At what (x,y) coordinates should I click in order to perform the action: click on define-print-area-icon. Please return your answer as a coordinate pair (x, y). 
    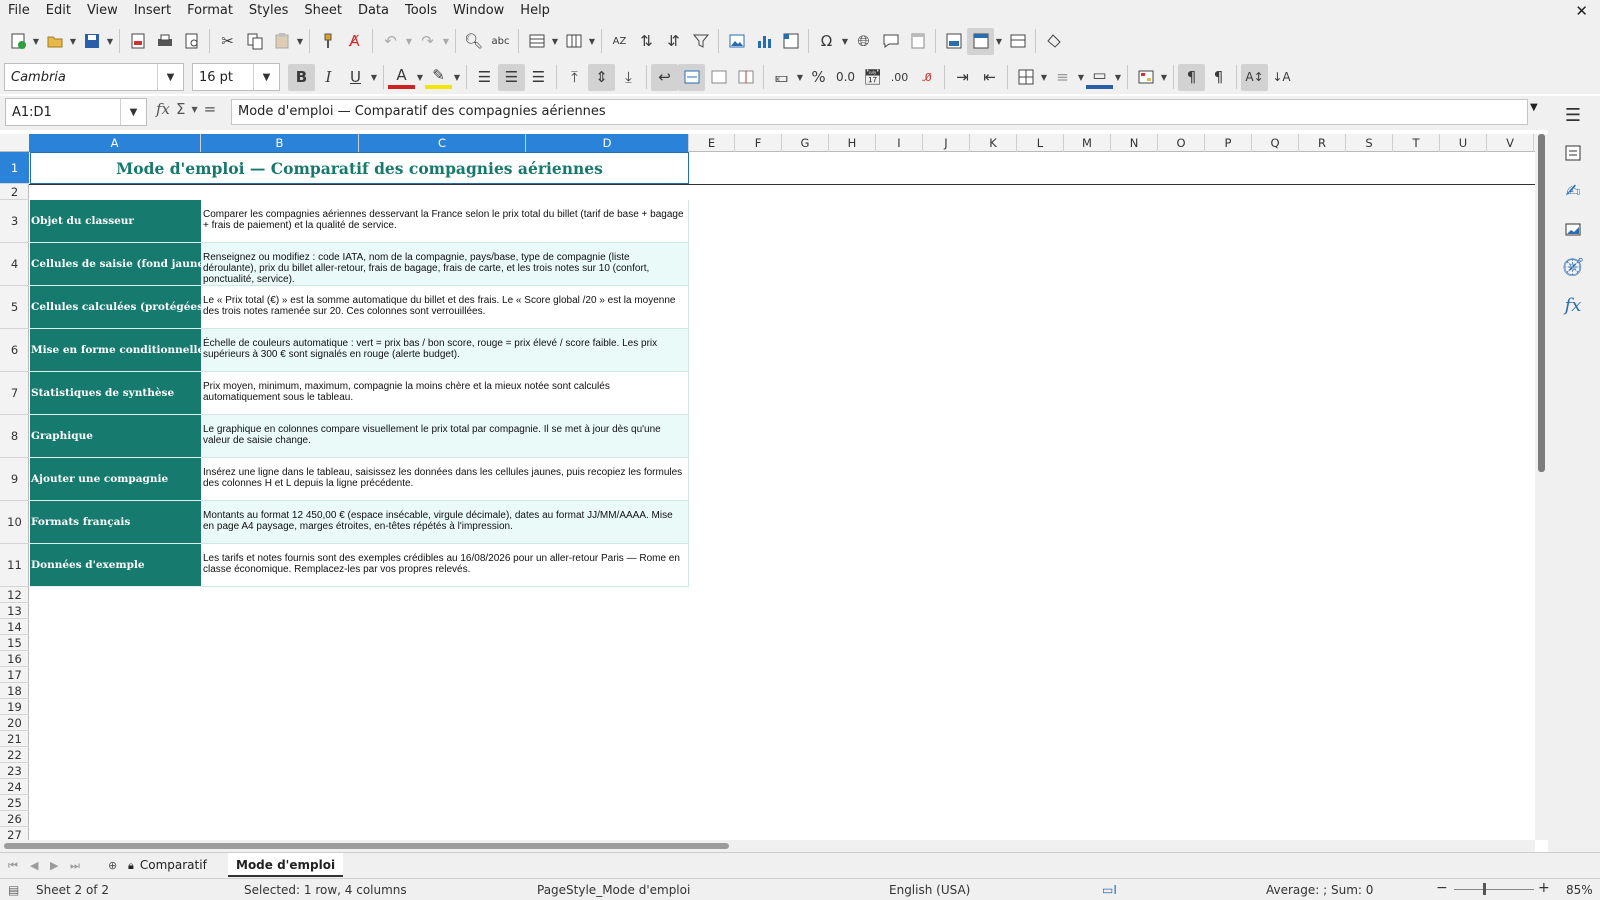
    Looking at the image, I should click on (953, 41).